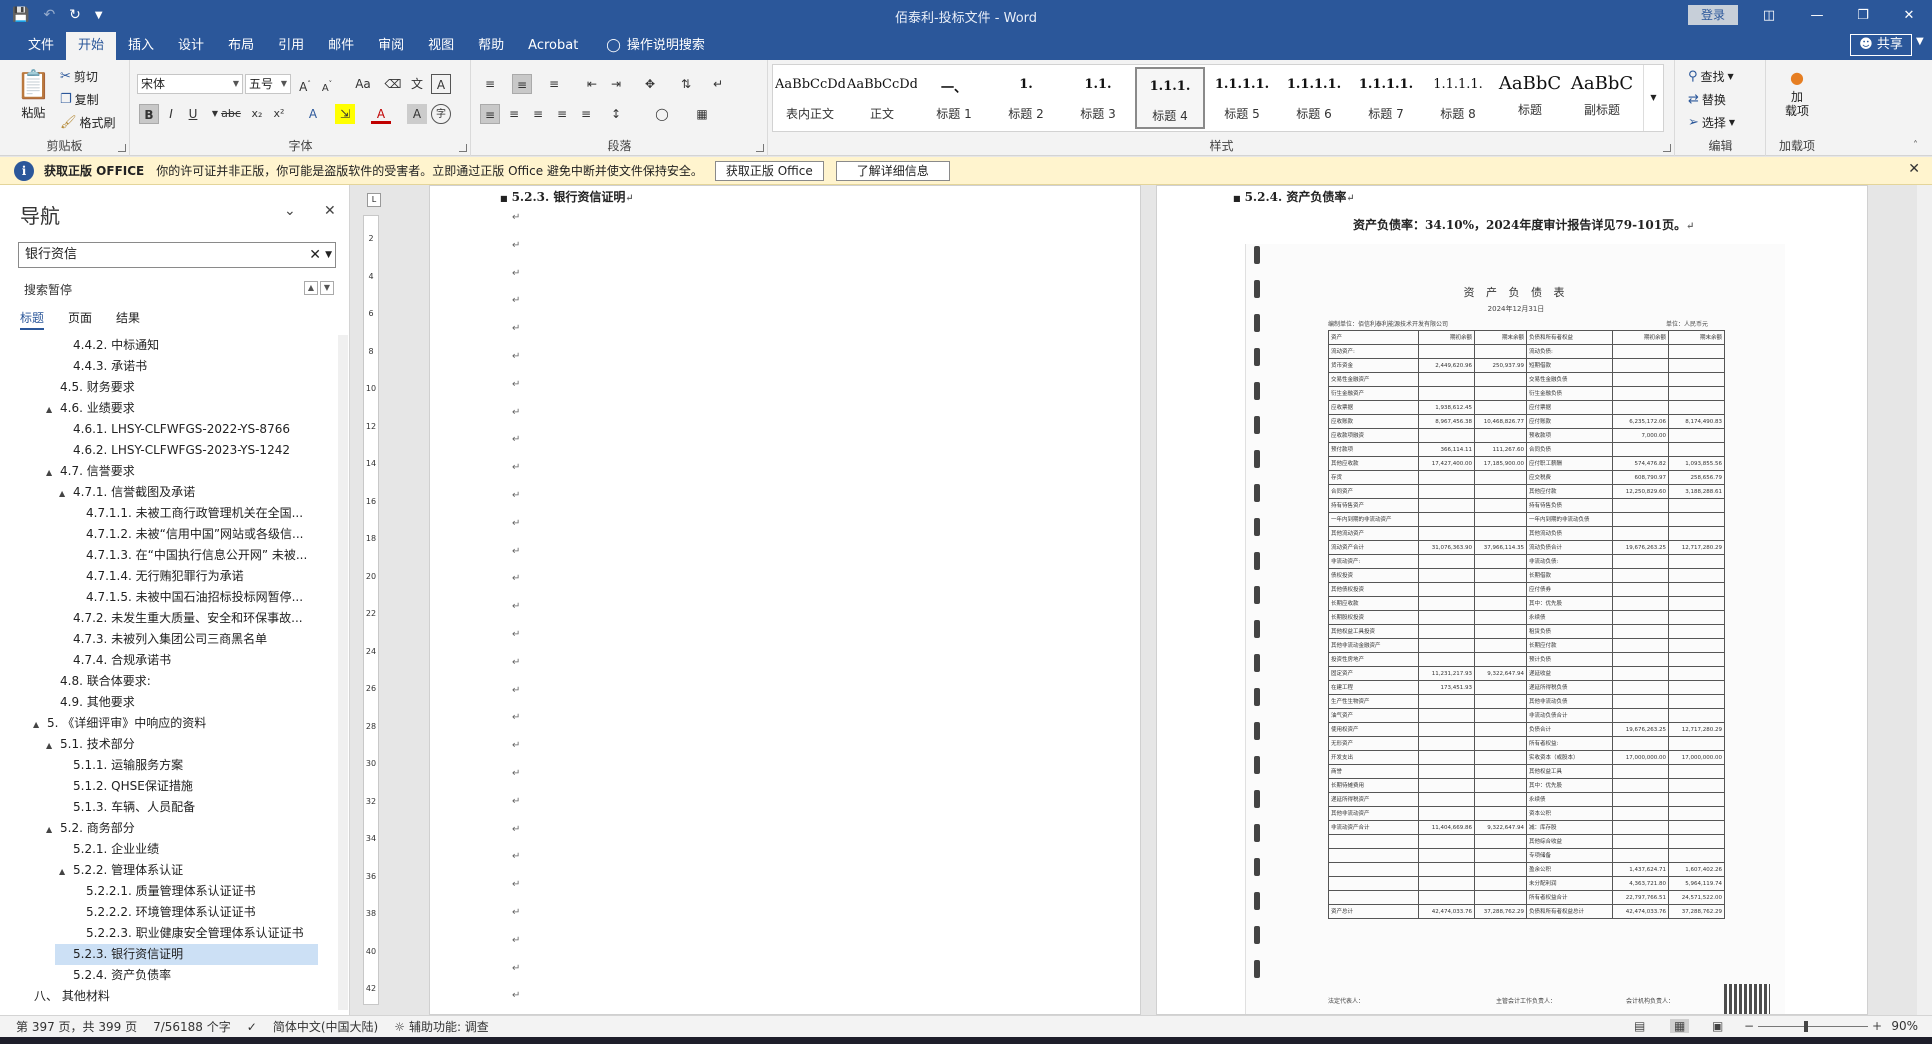 Image resolution: width=1932 pixels, height=1044 pixels. I want to click on line-spacing-icon: ↕, so click(616, 114).